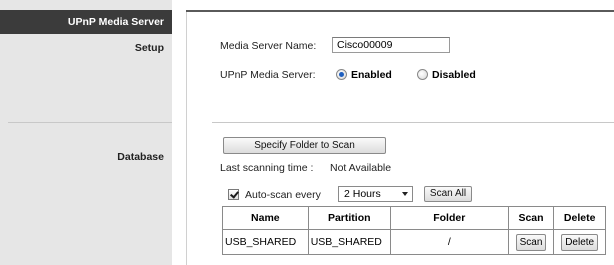 Image resolution: width=614 pixels, height=265 pixels. I want to click on specify-folder-button: Specify Folder to Scan, so click(304, 145).